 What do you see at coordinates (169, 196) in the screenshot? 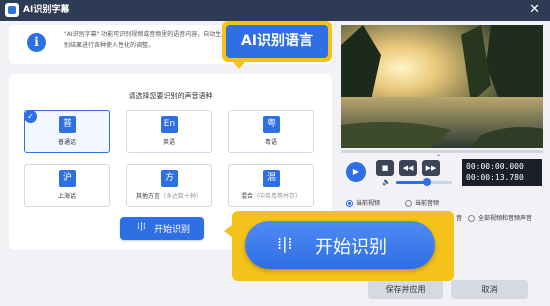
I see `language-label: 其他方言（多达数十种）` at bounding box center [169, 196].